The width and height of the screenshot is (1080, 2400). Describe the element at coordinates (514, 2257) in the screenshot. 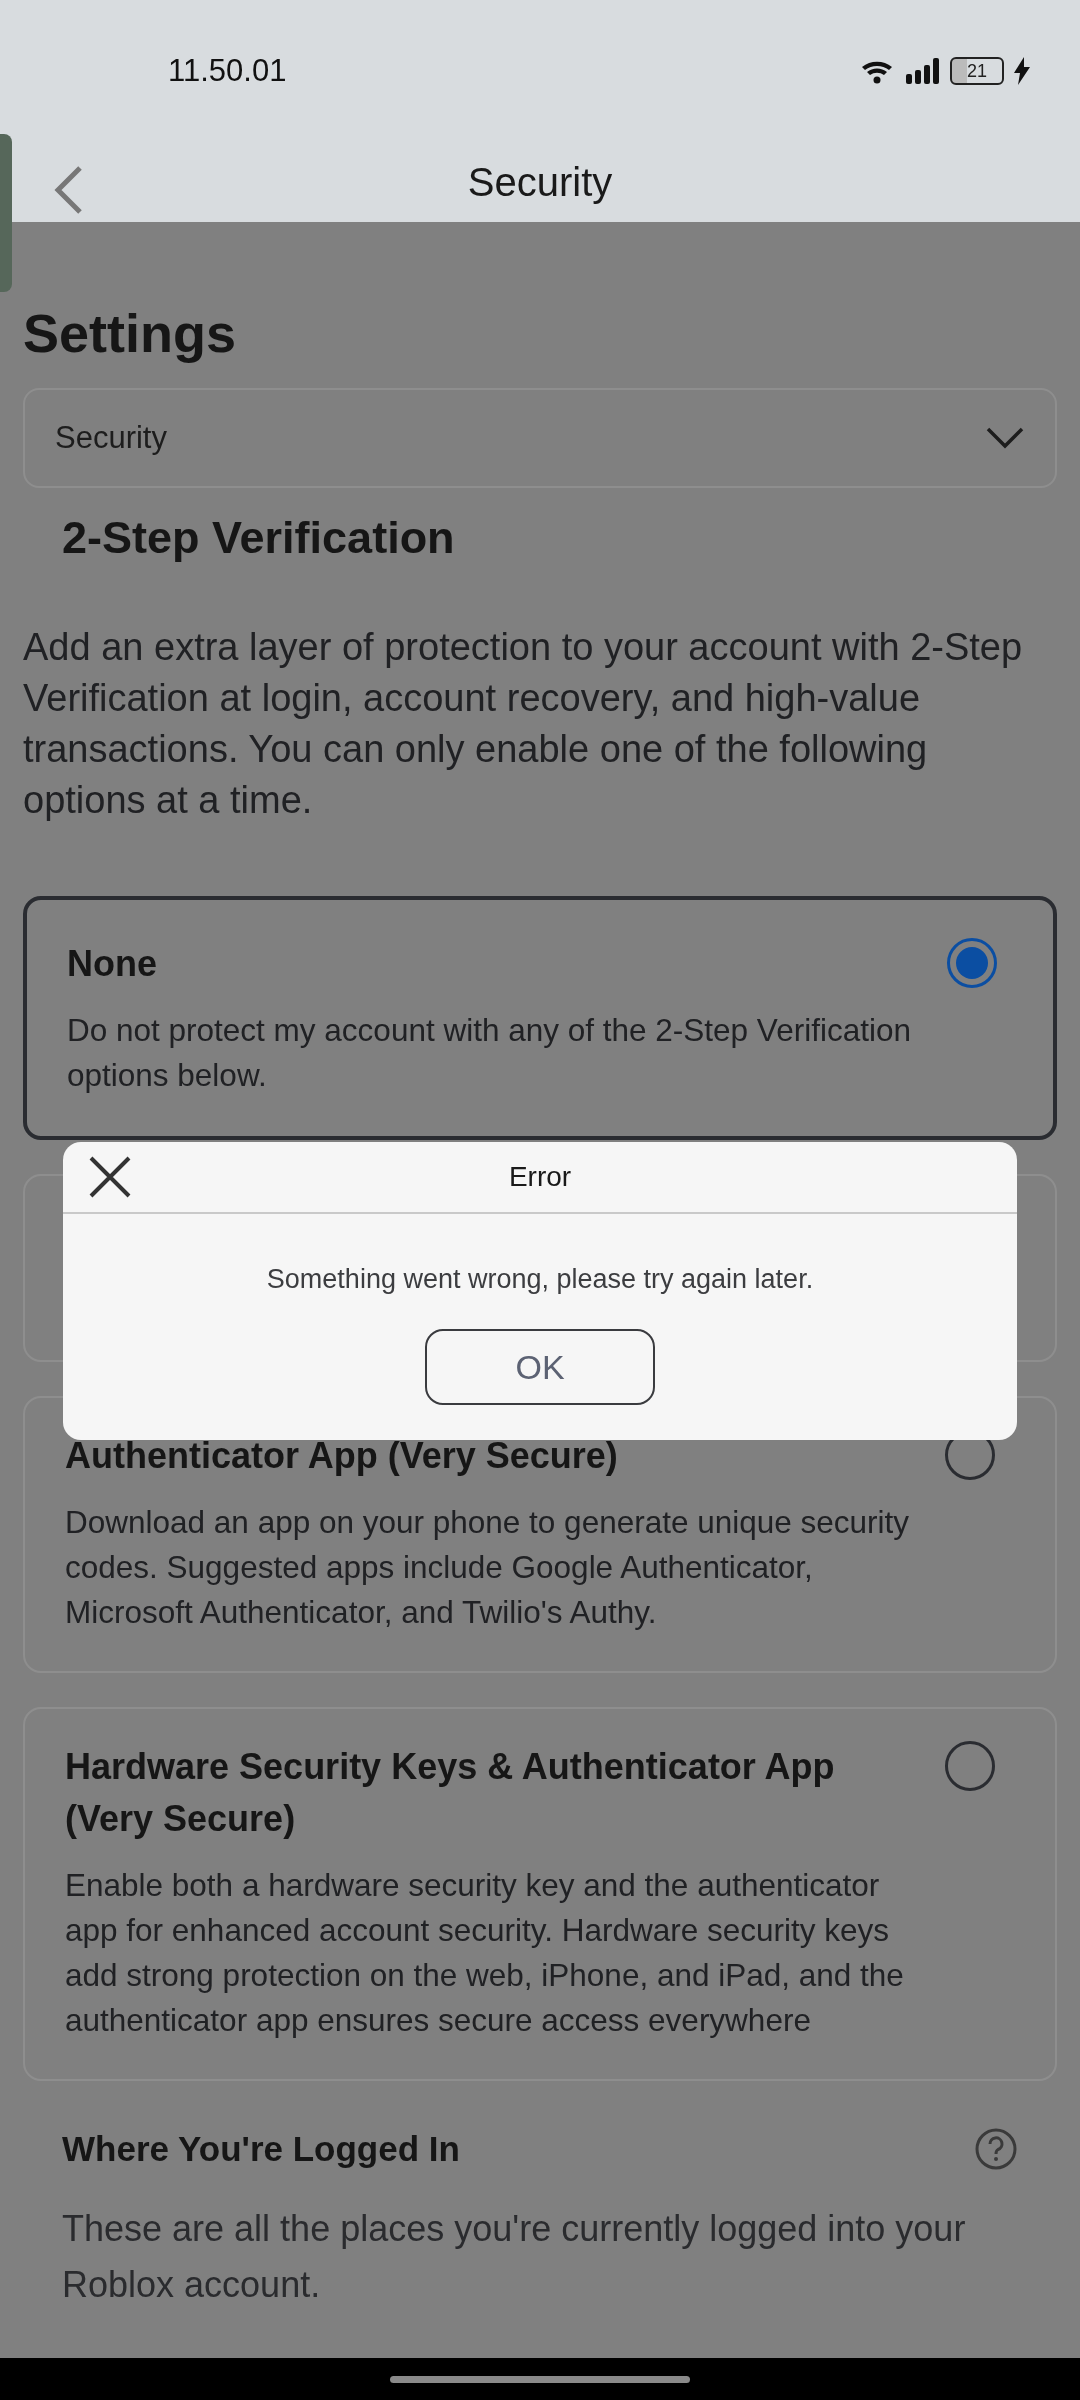

I see `section-description: These are all the places you're currently logged into your Roblox account.` at that location.